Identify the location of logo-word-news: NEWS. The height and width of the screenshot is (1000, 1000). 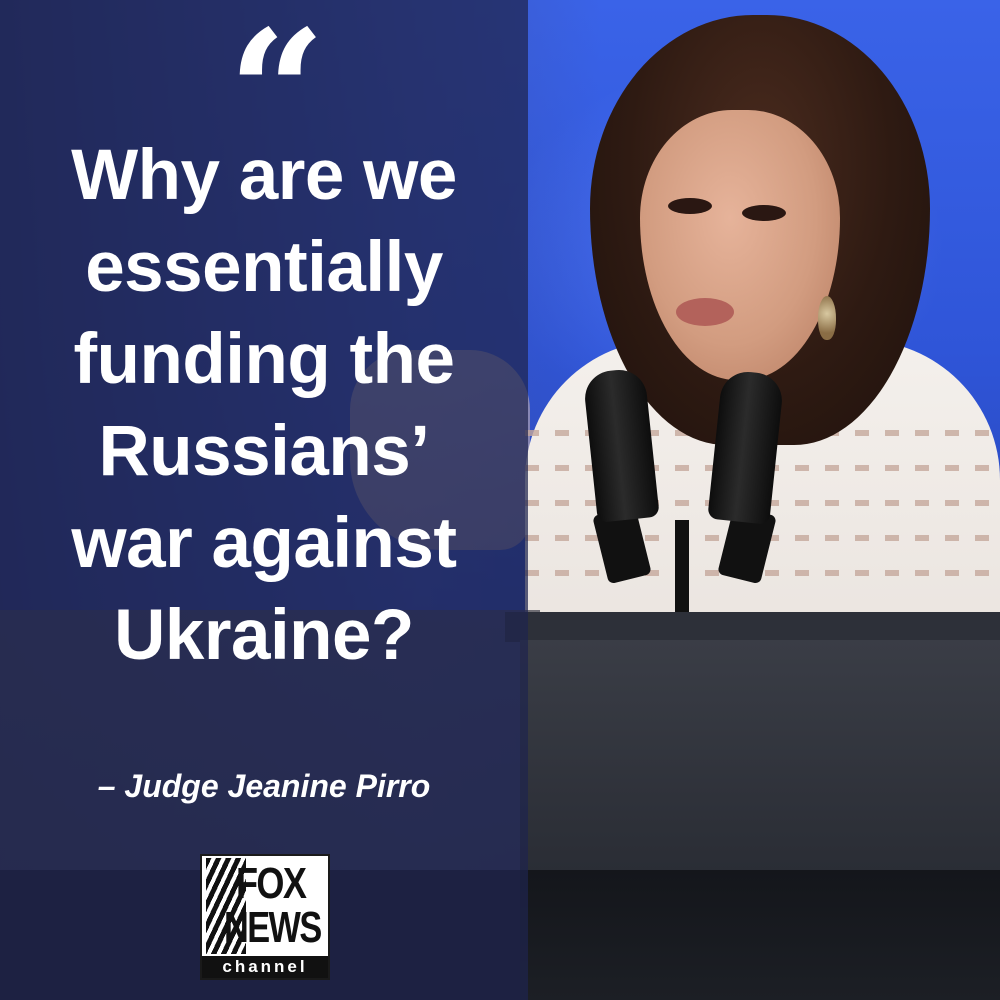
(273, 927).